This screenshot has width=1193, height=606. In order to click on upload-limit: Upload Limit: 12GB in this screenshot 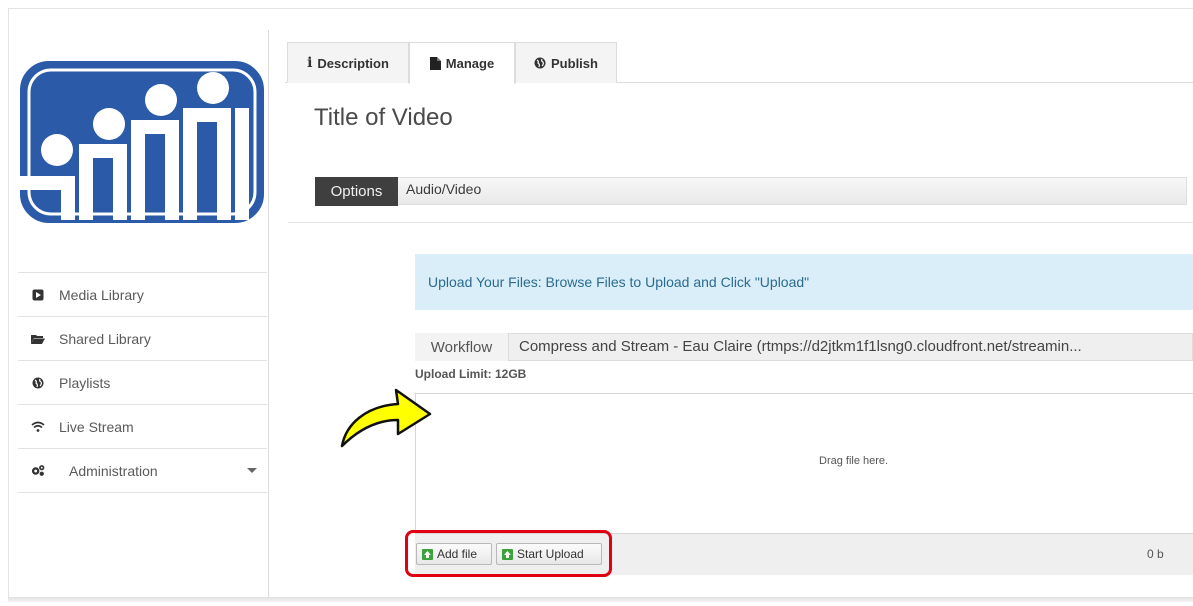, I will do `click(471, 374)`.